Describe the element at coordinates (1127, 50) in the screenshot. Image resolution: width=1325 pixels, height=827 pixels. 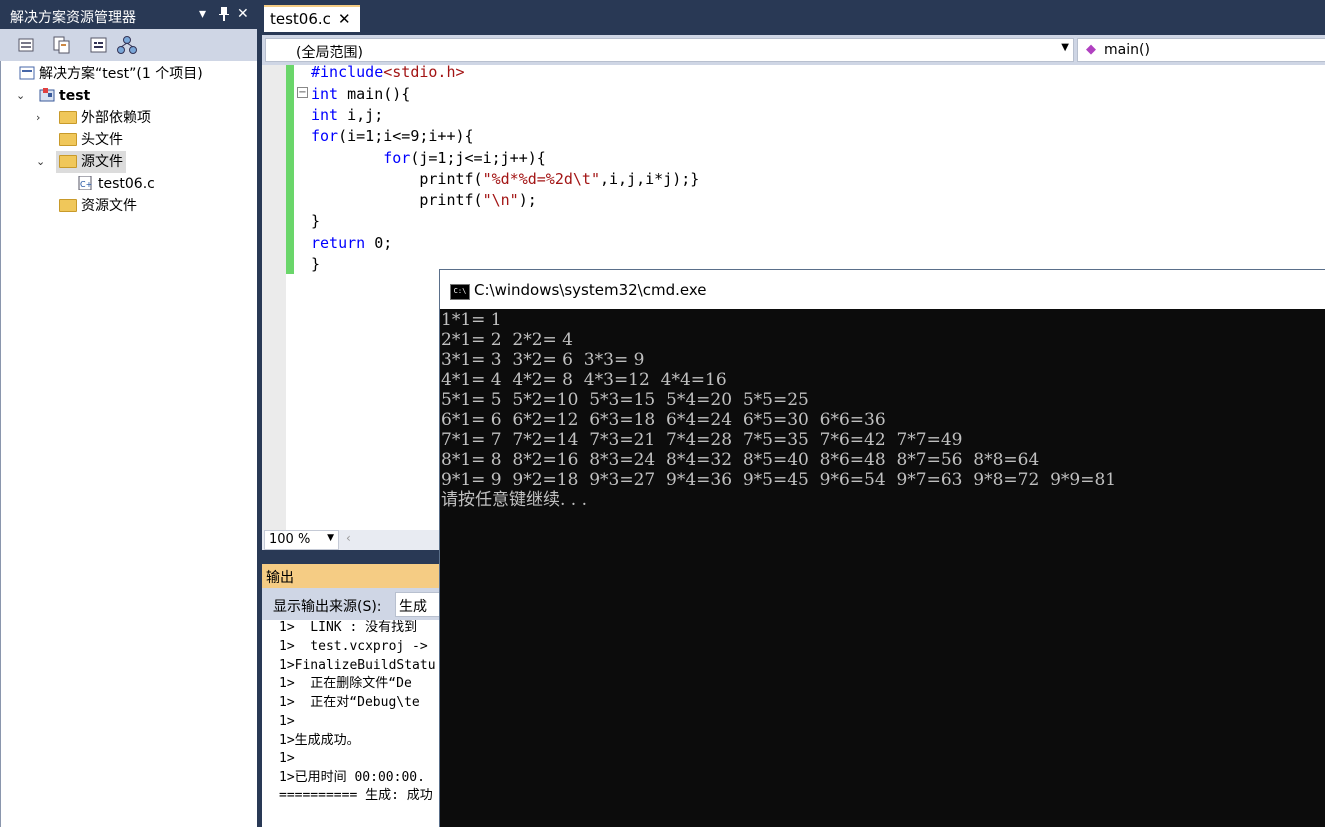
I see `member-combo-value: main()` at that location.